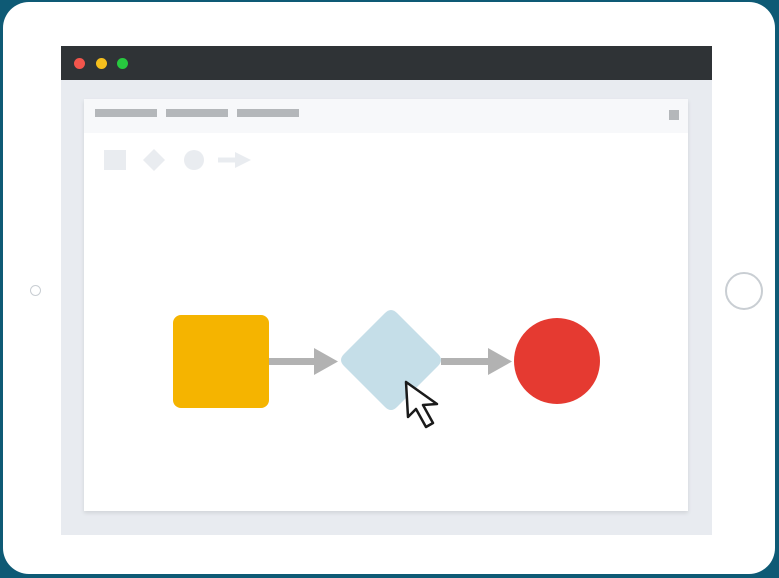 The width and height of the screenshot is (779, 578). I want to click on mouse-pointer-icon, so click(421, 404).